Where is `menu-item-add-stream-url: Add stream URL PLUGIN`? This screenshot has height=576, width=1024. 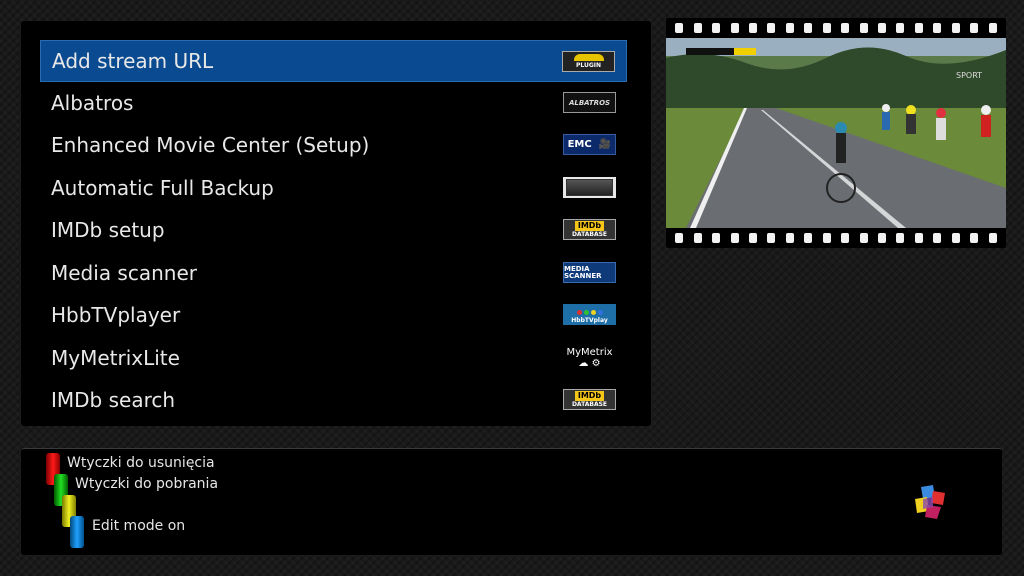 menu-item-add-stream-url: Add stream URL PLUGIN is located at coordinates (333, 61).